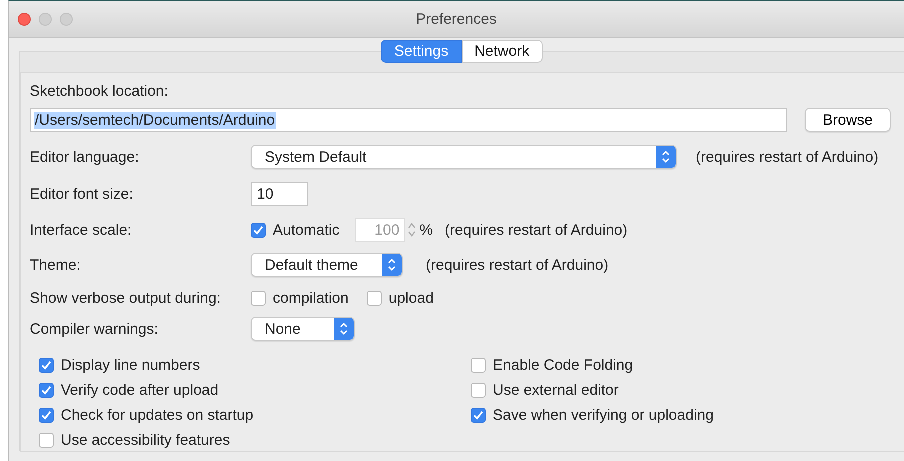 The height and width of the screenshot is (461, 904). What do you see at coordinates (126, 298) in the screenshot?
I see `field-label: Show verbose output during:` at bounding box center [126, 298].